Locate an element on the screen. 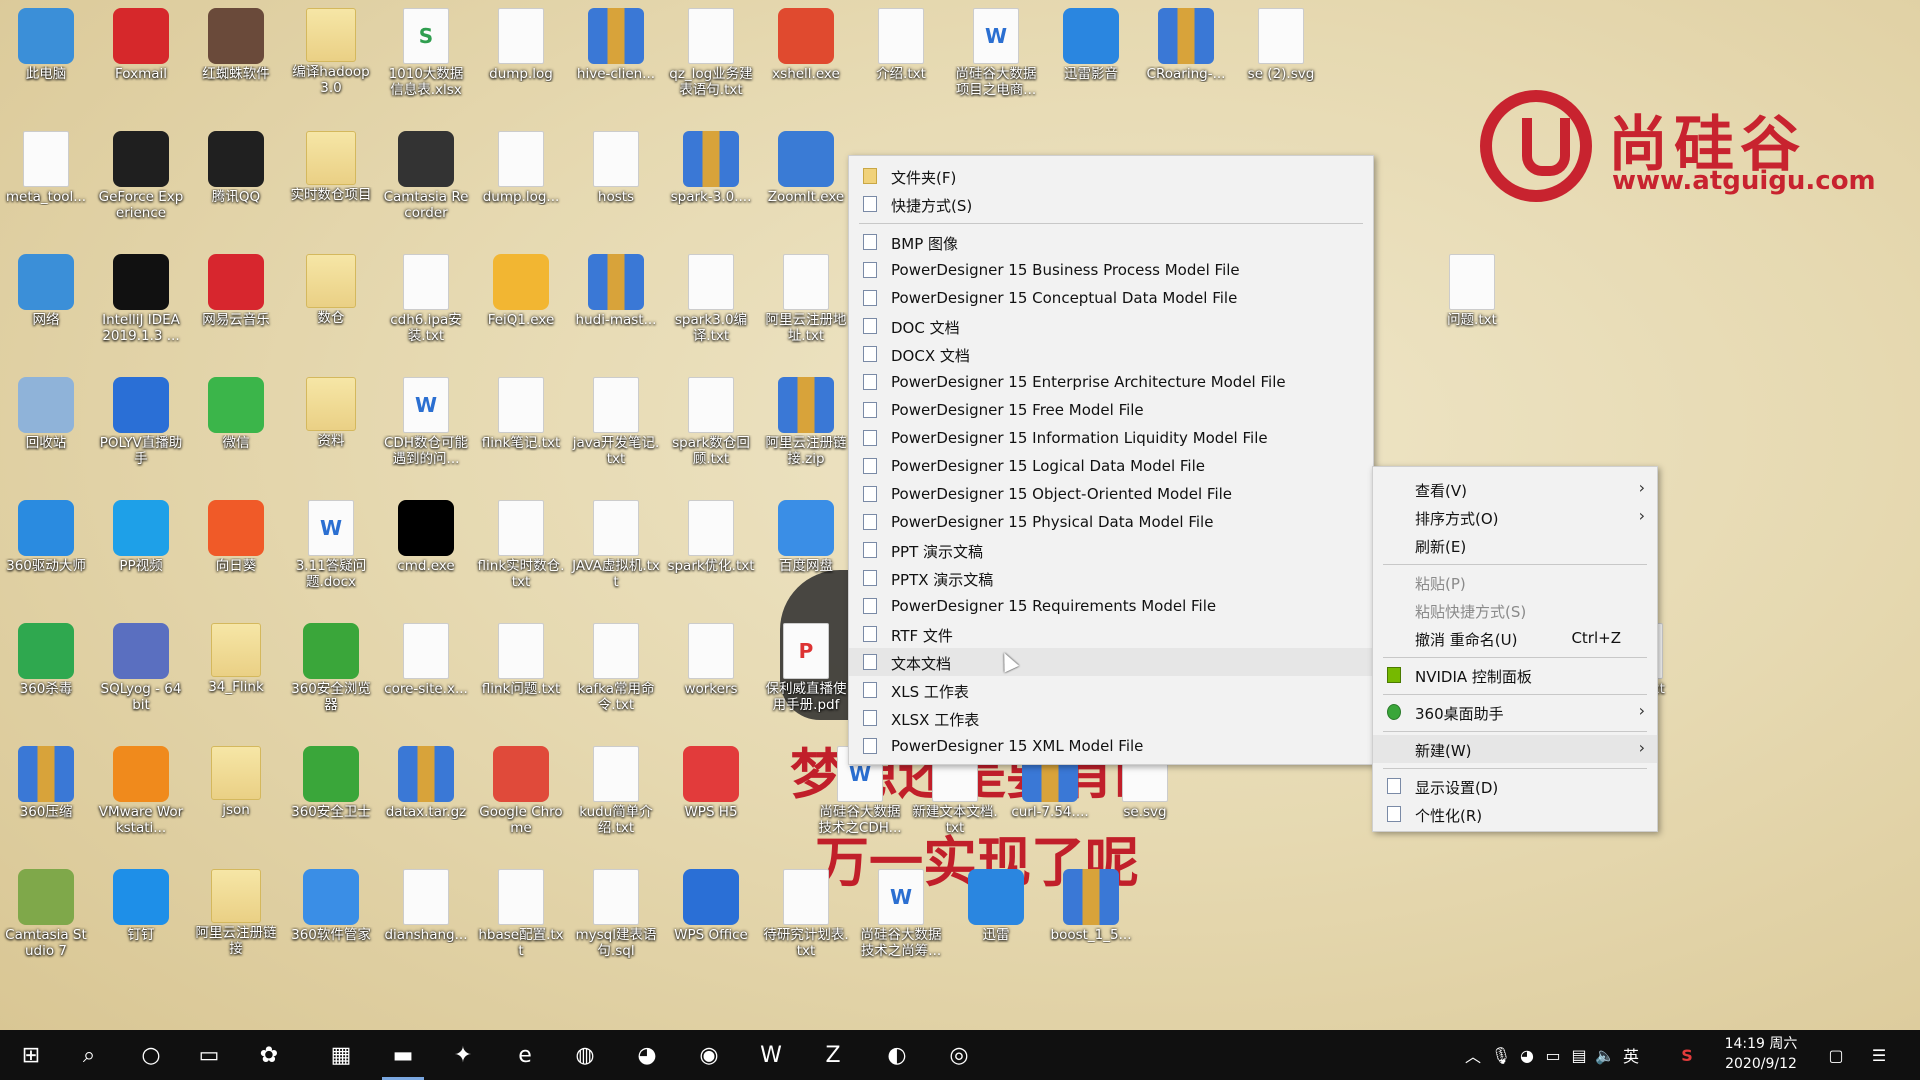  menu-item: XLS 工作表 is located at coordinates (1111, 690).